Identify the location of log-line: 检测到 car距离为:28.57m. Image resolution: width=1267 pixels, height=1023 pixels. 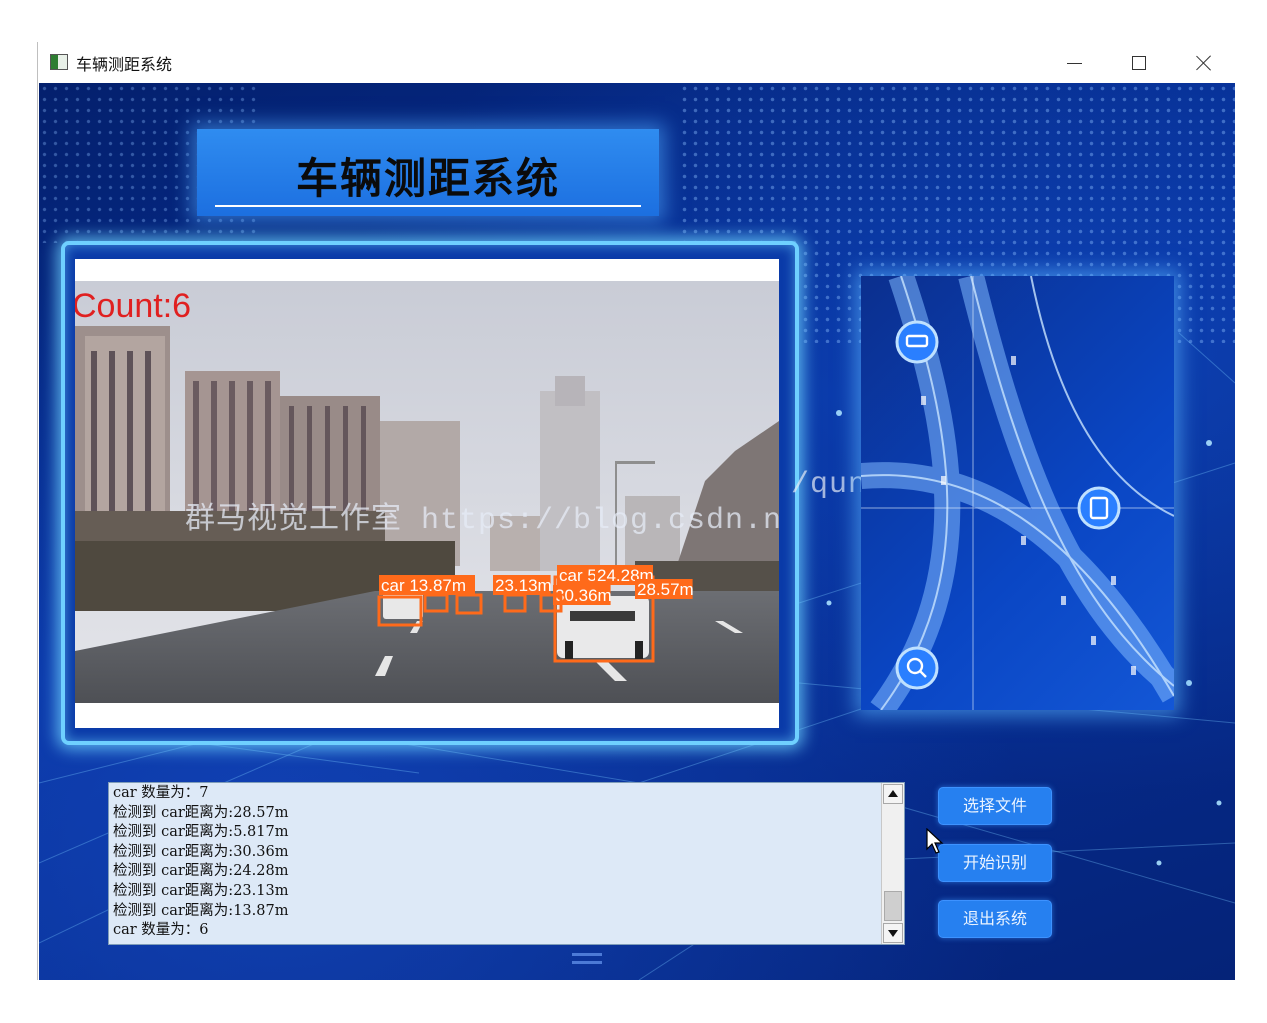
(201, 812).